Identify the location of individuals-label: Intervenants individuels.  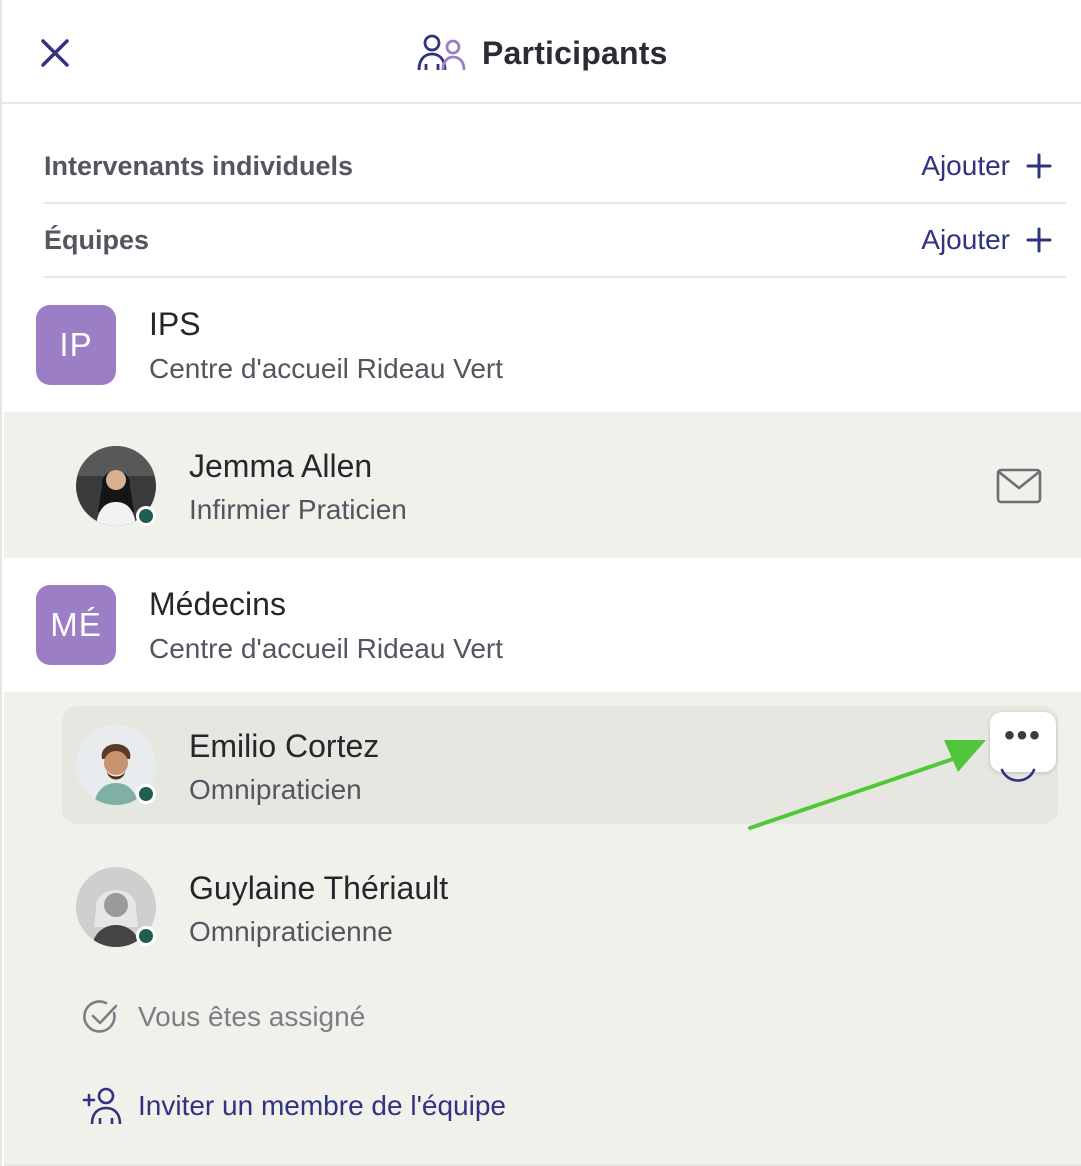
(199, 165).